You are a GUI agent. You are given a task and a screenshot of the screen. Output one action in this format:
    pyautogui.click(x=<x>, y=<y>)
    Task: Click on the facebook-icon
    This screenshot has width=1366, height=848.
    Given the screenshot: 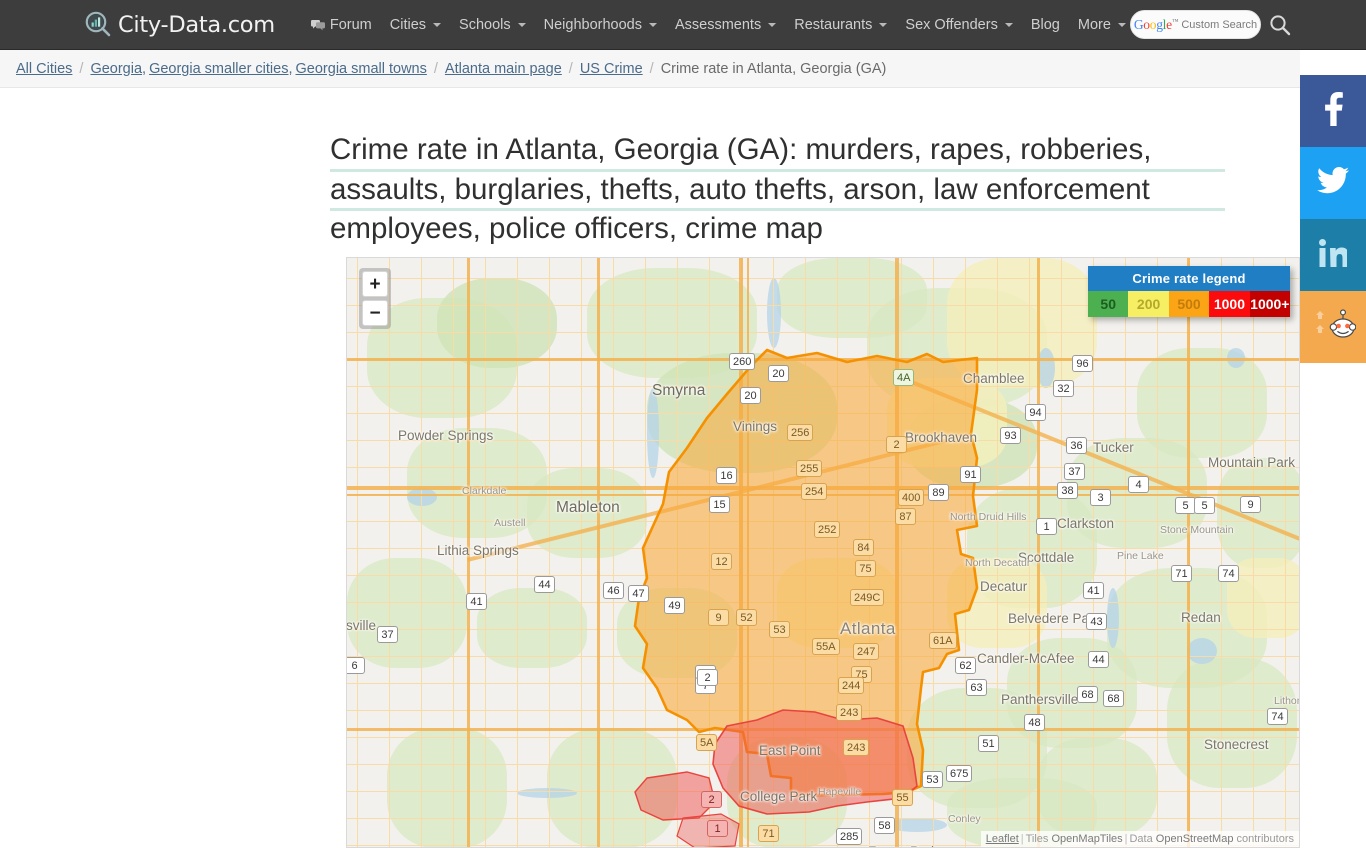 What is the action you would take?
    pyautogui.click(x=1333, y=111)
    